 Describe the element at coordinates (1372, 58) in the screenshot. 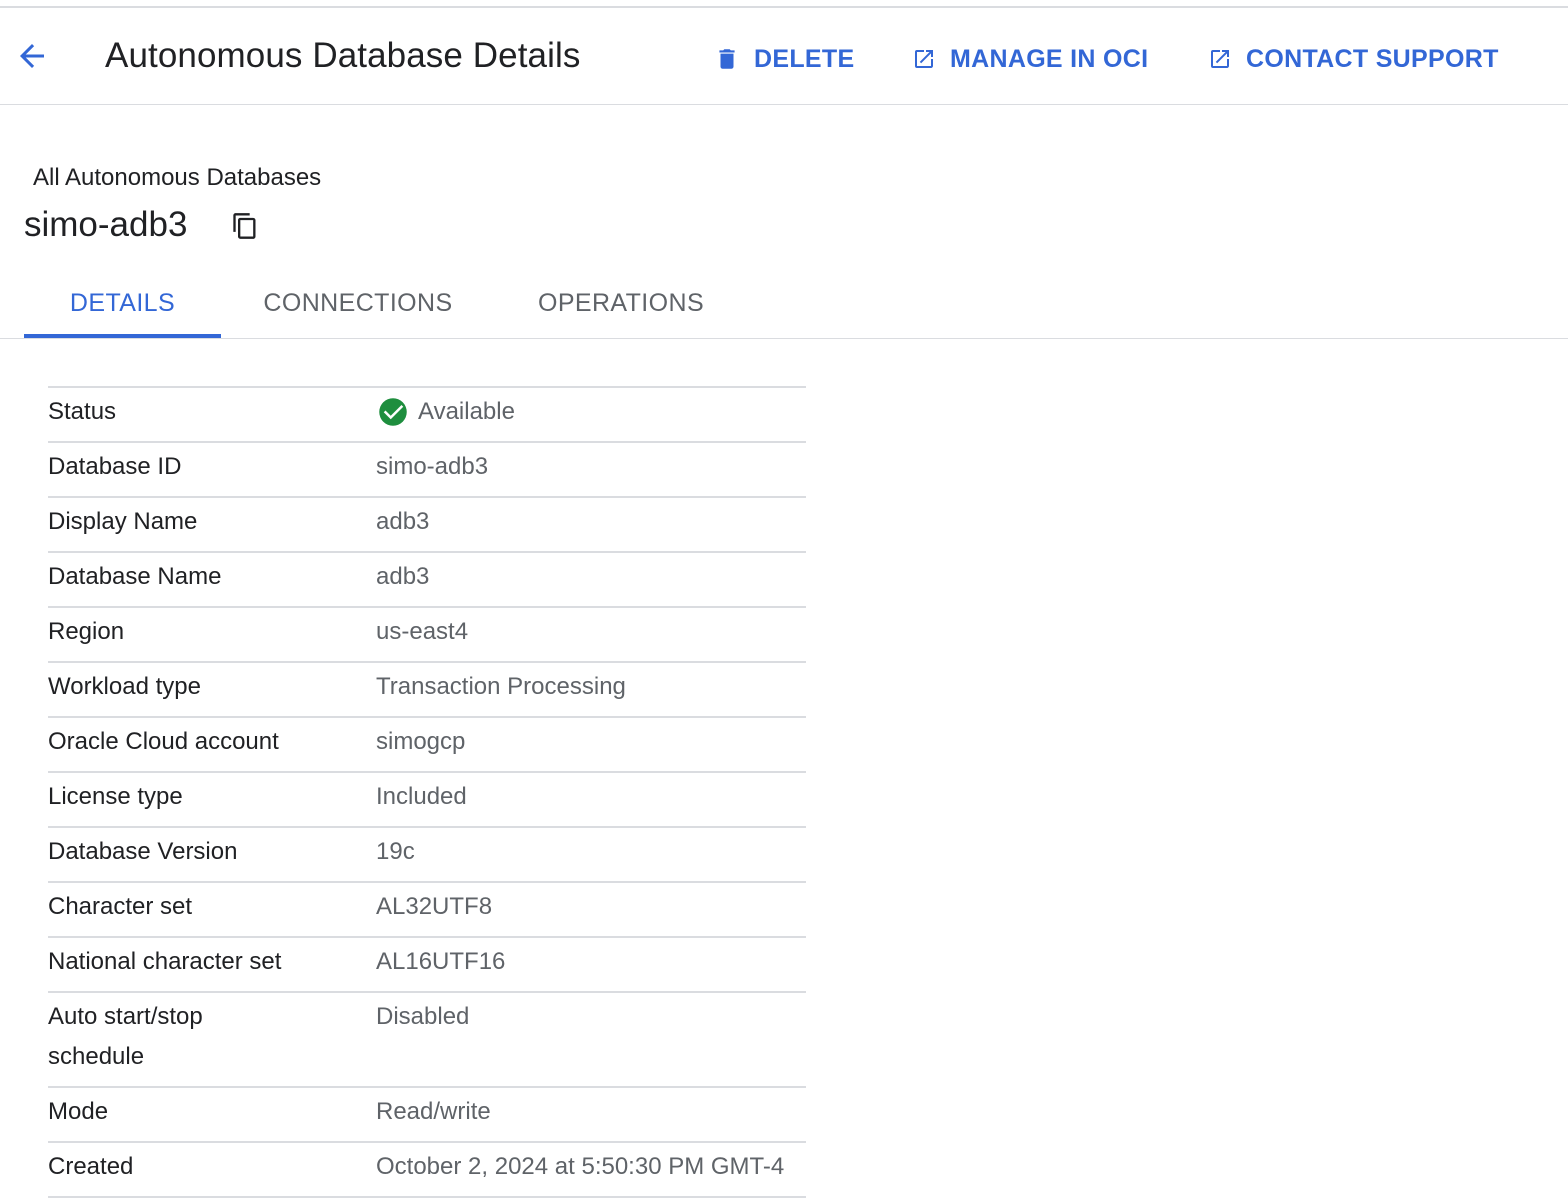

I see `contact-support-label: CONTACT SUPPORT` at that location.